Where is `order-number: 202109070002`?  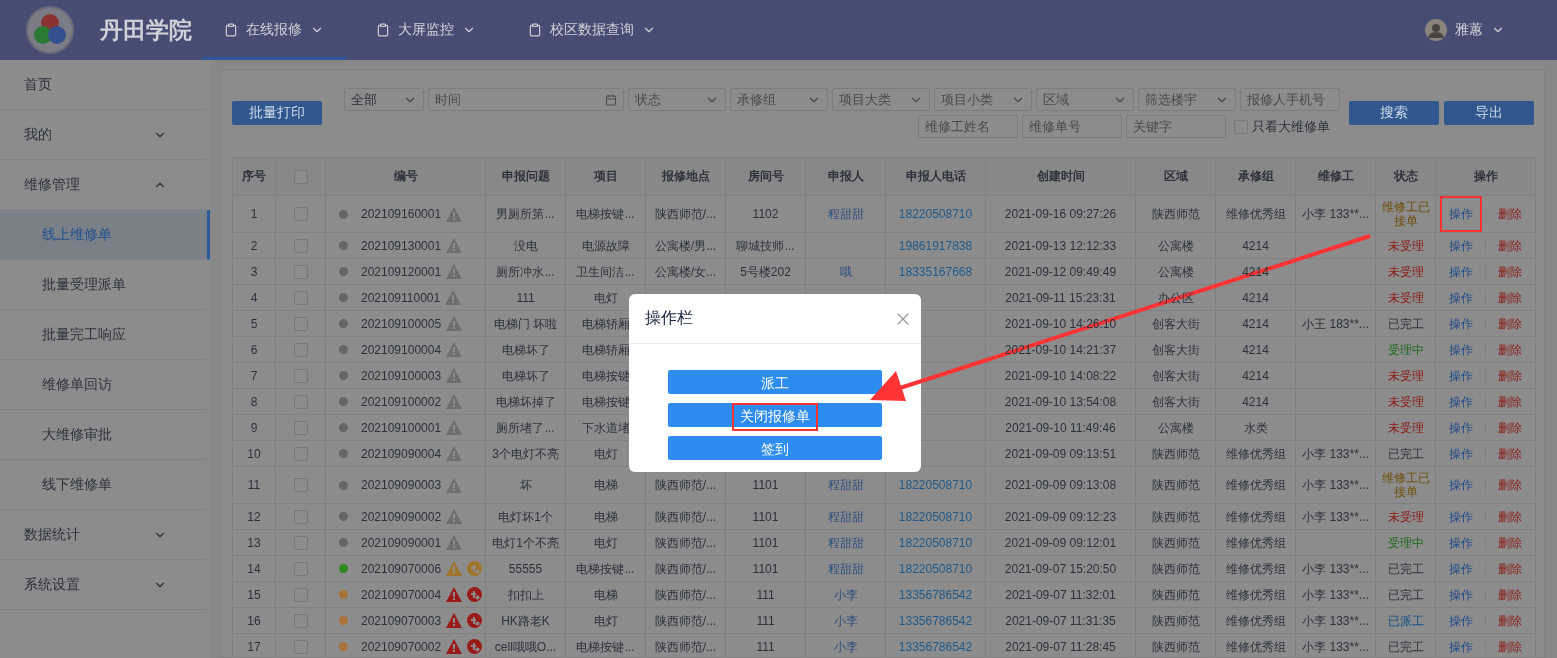 order-number: 202109070002 is located at coordinates (401, 646).